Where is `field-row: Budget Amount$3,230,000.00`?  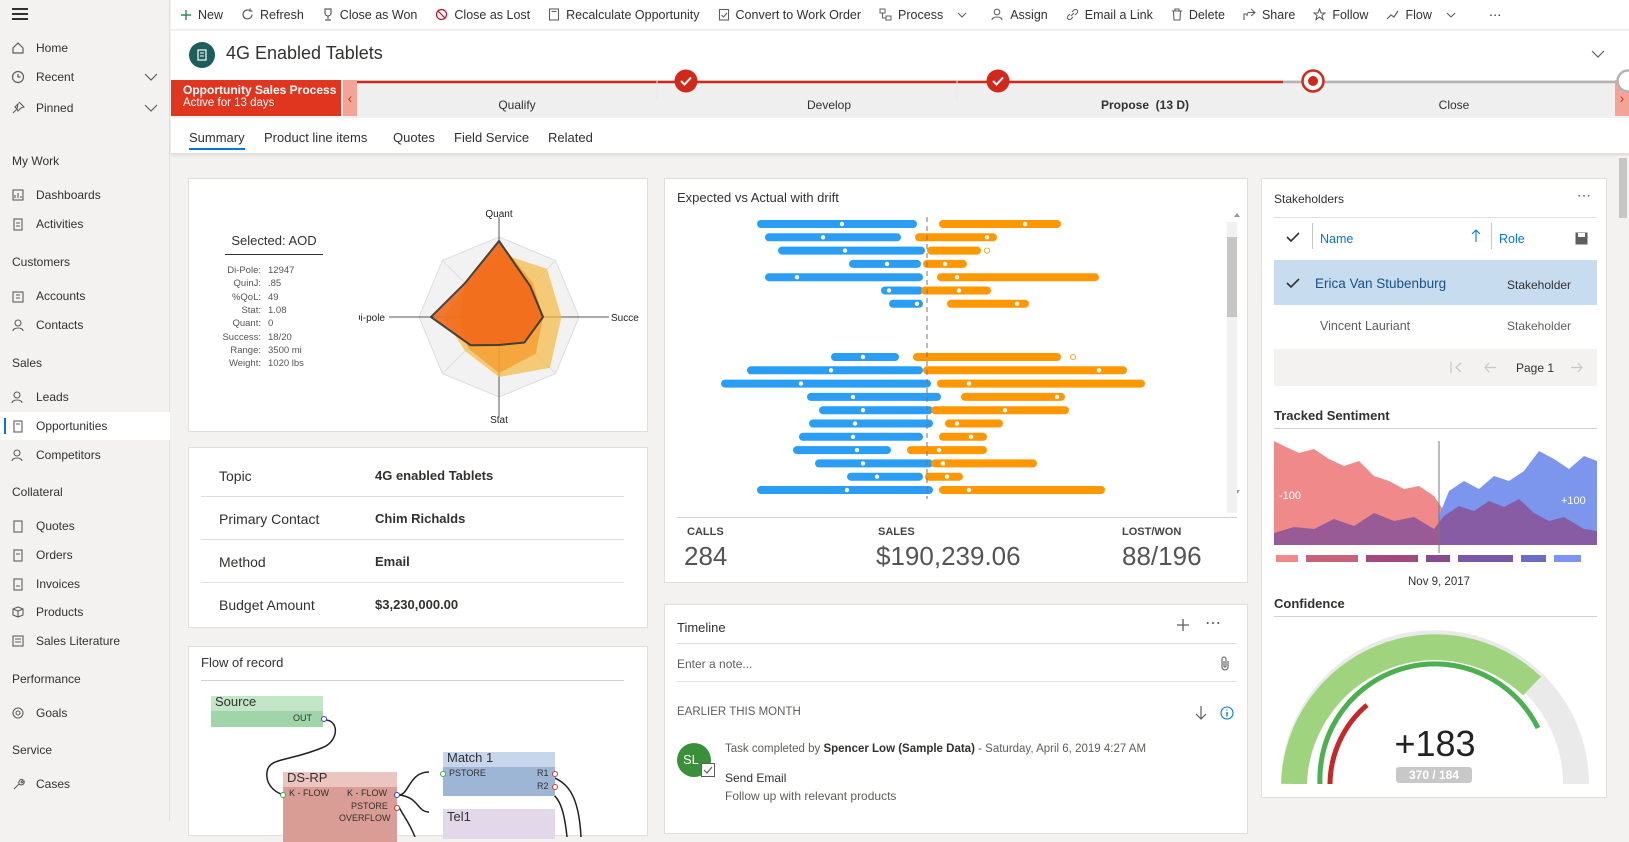
field-row: Budget Amount$3,230,000.00 is located at coordinates (412, 604).